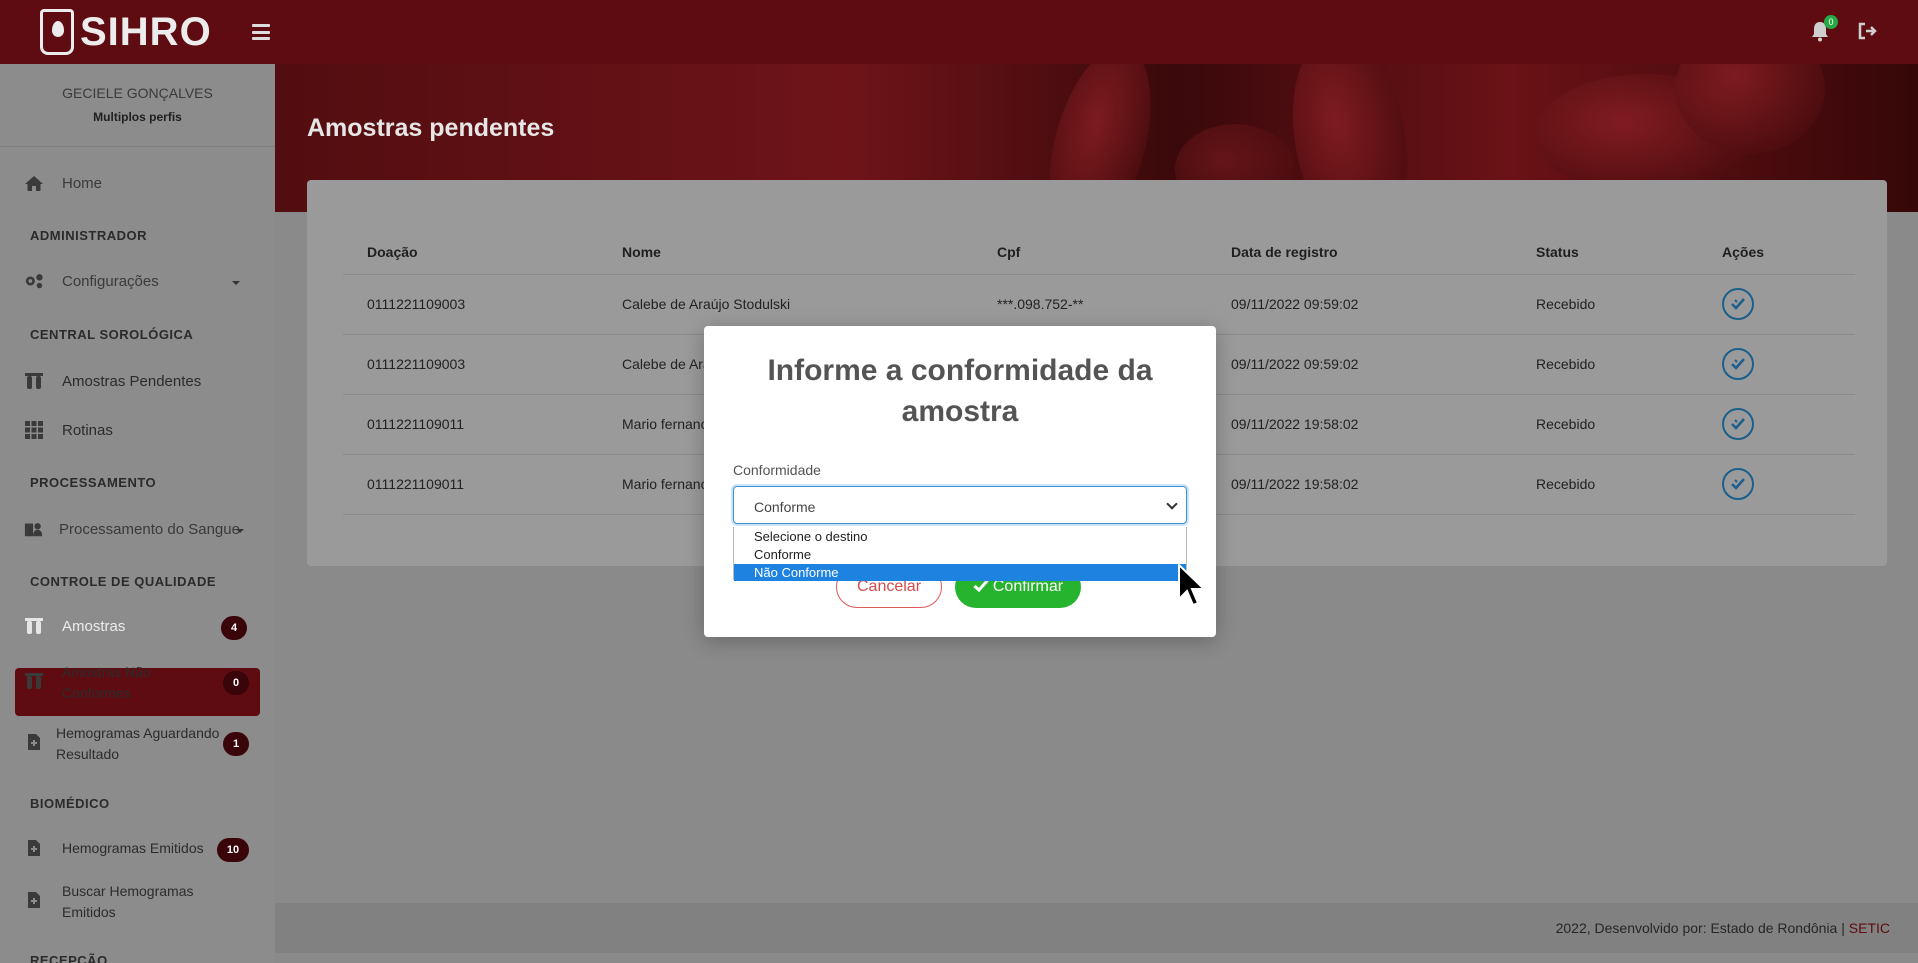 The height and width of the screenshot is (963, 1918). I want to click on page-title: Amostras pendentes, so click(431, 128).